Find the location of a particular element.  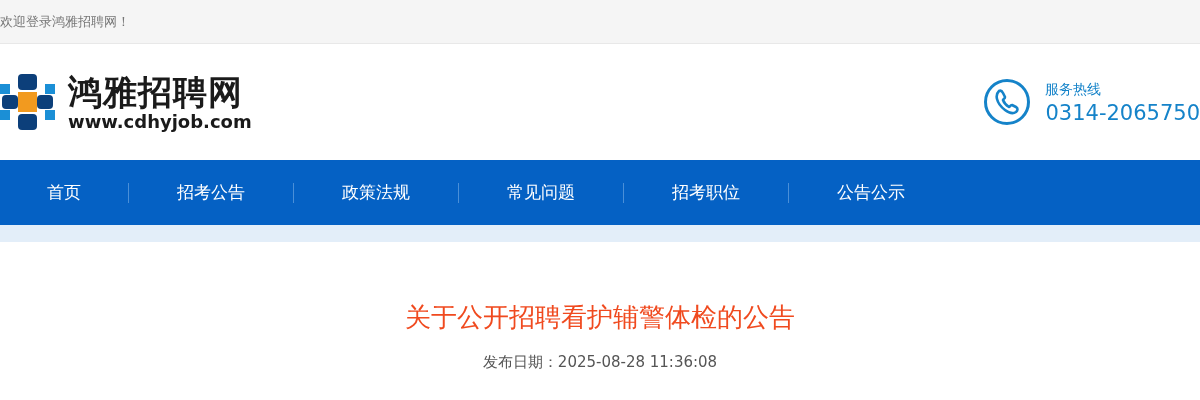

hotline-label: 服务热线 is located at coordinates (1074, 89).